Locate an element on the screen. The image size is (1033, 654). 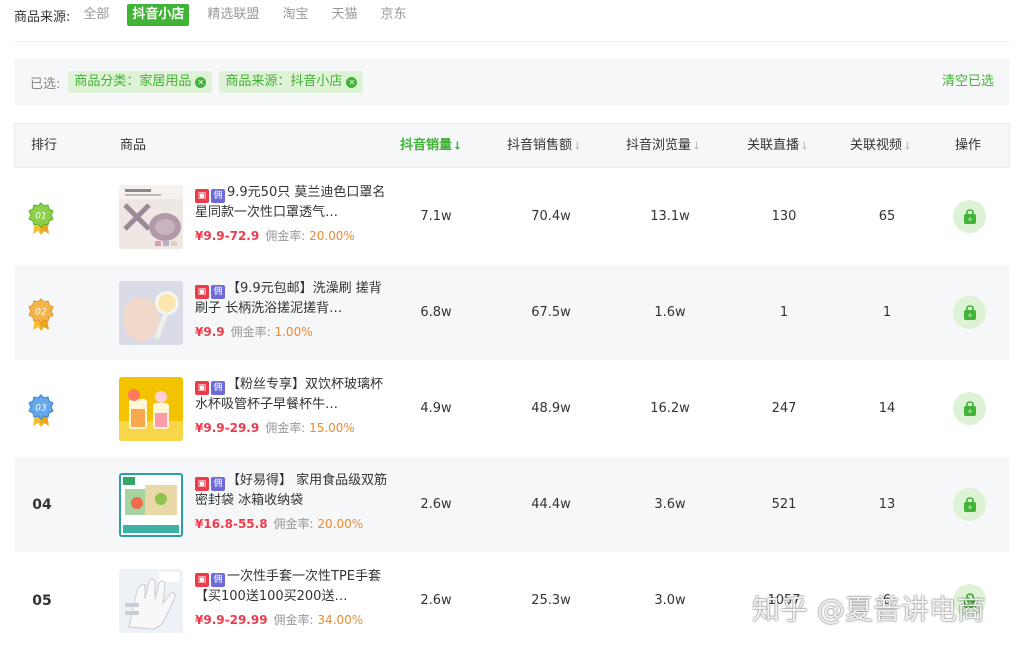
product-price-line: ¥9.9-29.99 佣金率: 34.00% is located at coordinates (293, 619).